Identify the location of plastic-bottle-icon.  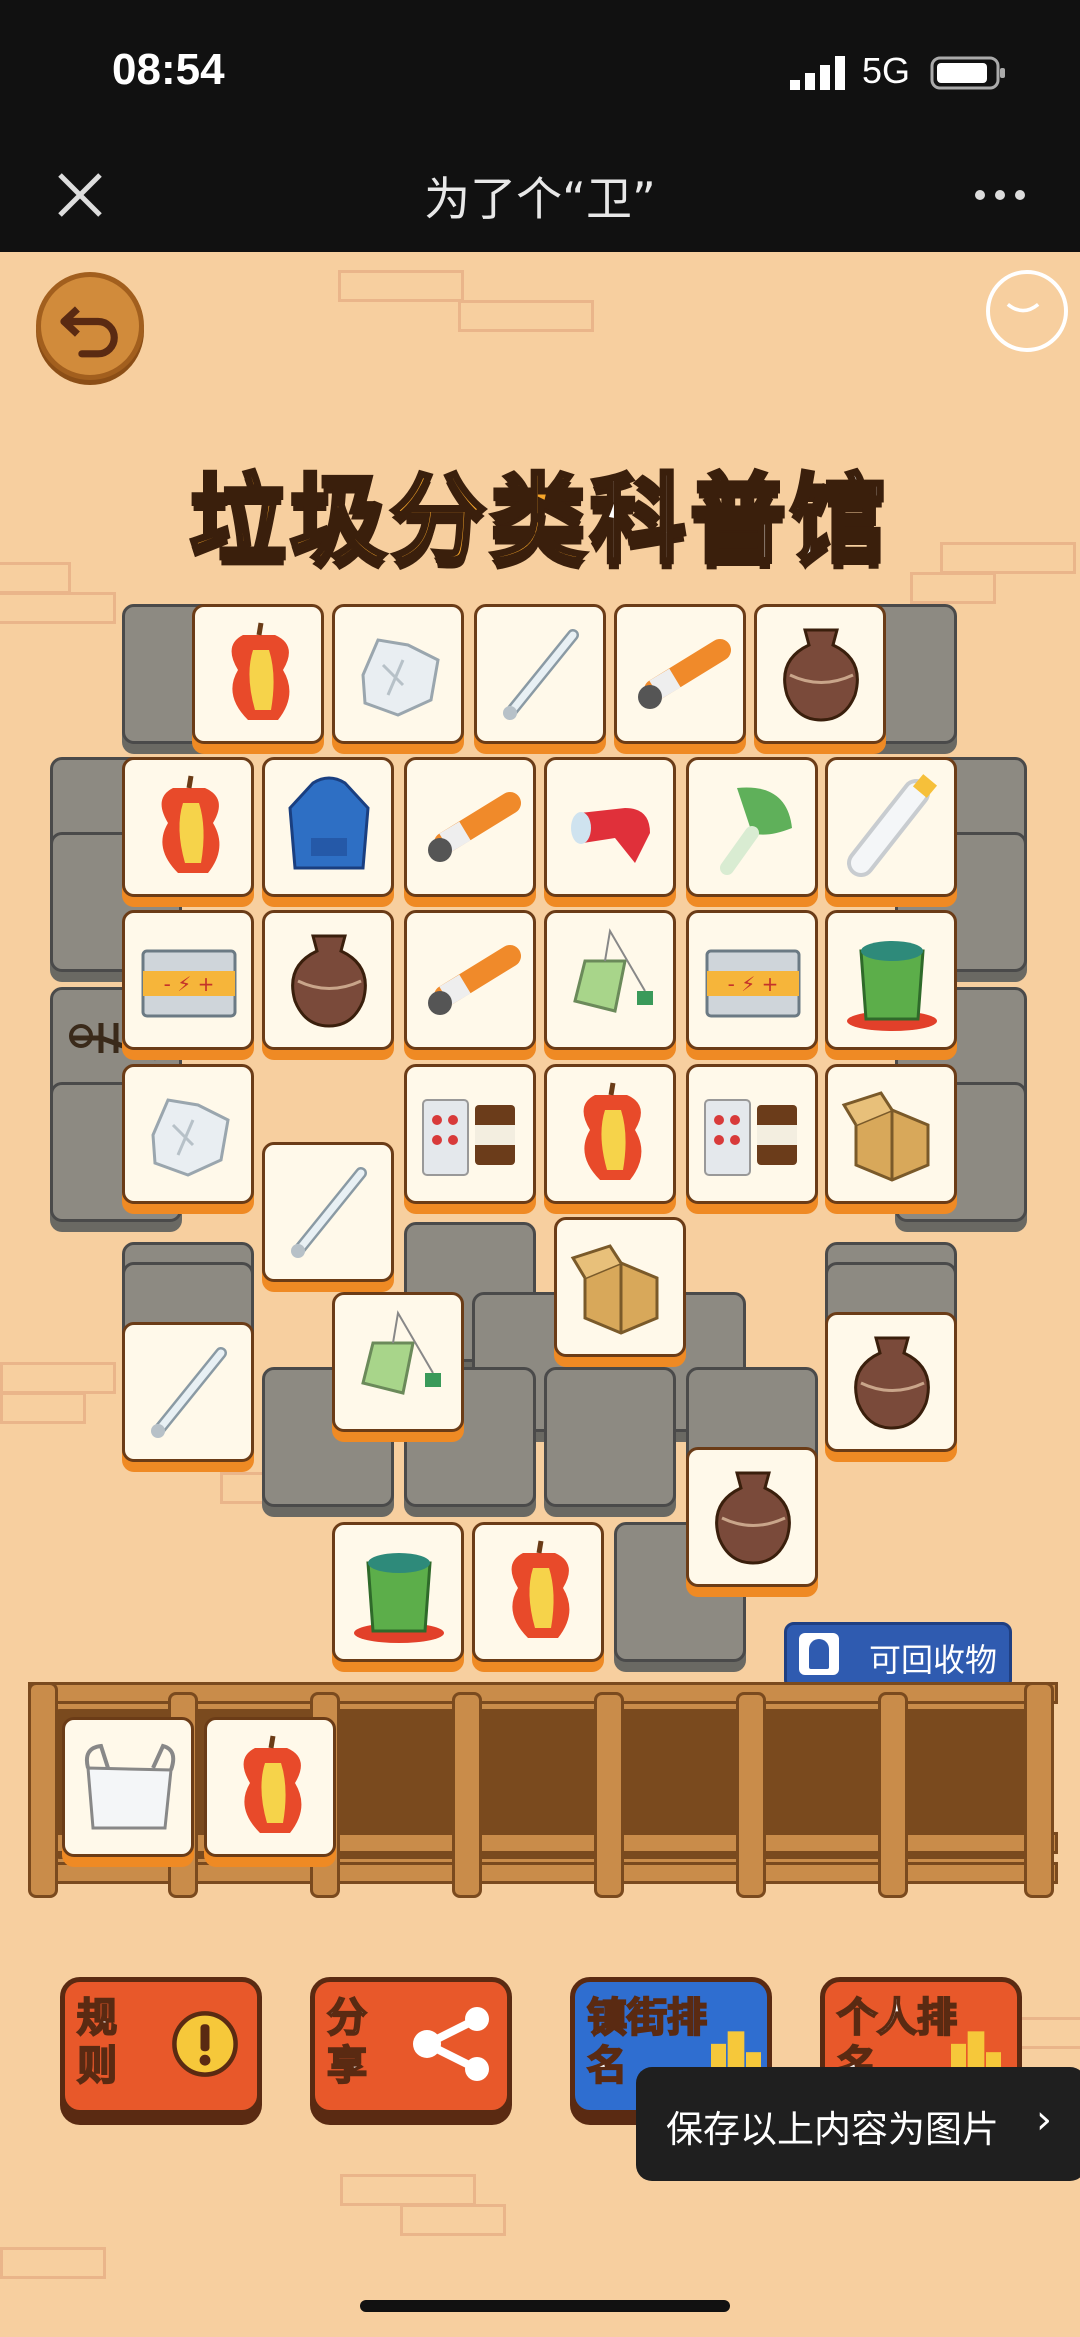
(892, 825).